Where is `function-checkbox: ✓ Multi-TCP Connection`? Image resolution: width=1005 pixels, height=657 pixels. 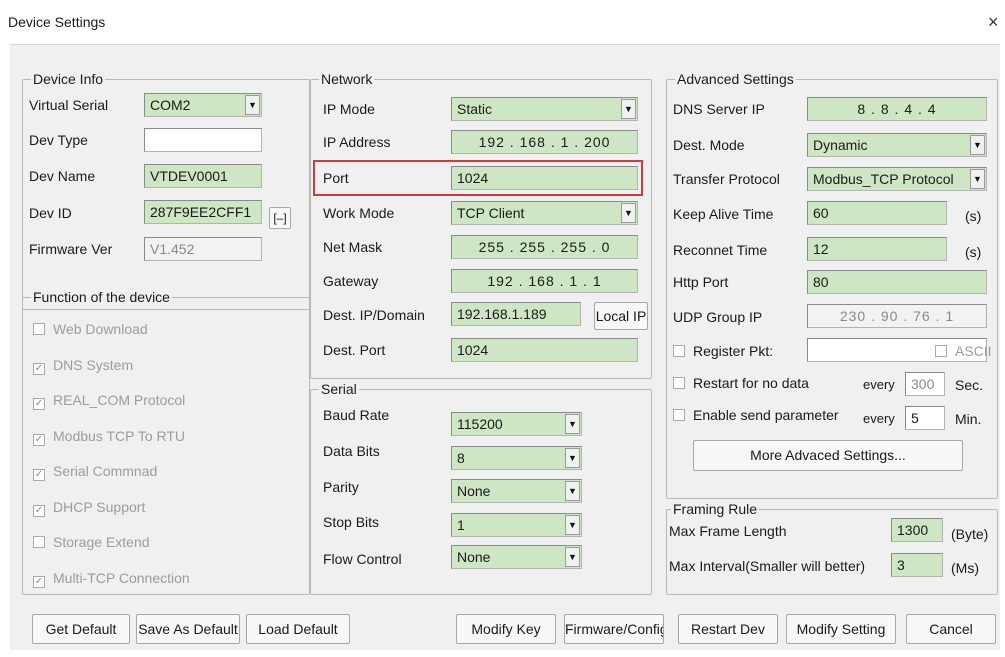
function-checkbox: ✓ Multi-TCP Connection is located at coordinates (111, 578).